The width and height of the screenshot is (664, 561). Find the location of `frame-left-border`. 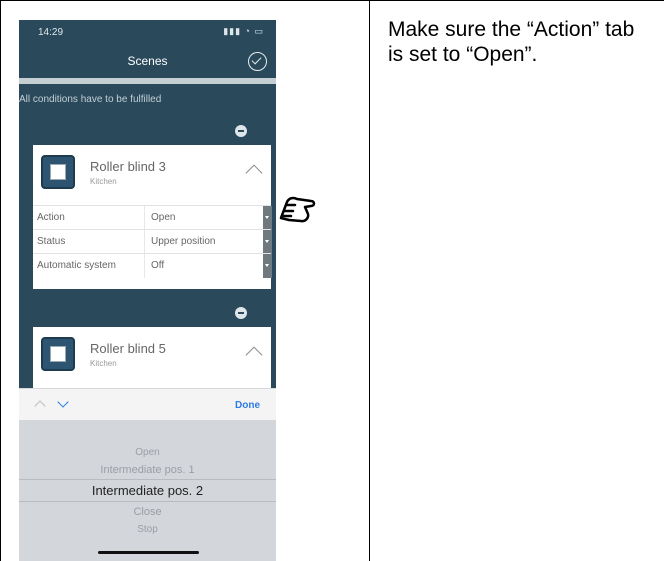

frame-left-border is located at coordinates (0, 280).